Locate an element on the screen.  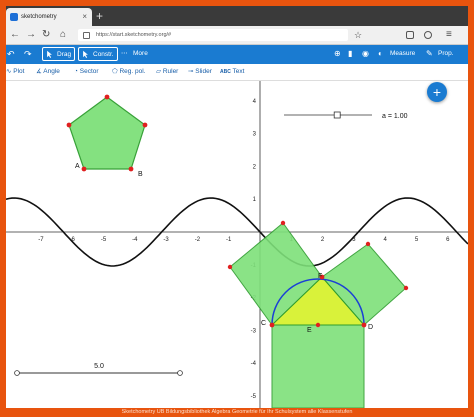
construct-label: Constr. is located at coordinates (103, 54).